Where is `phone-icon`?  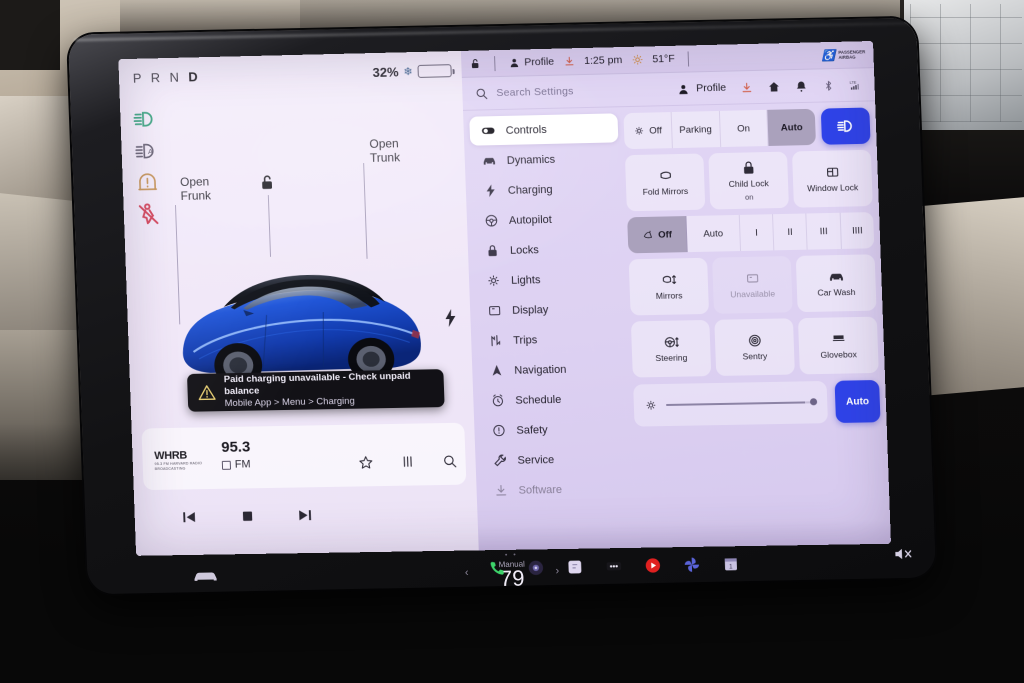 phone-icon is located at coordinates (497, 567).